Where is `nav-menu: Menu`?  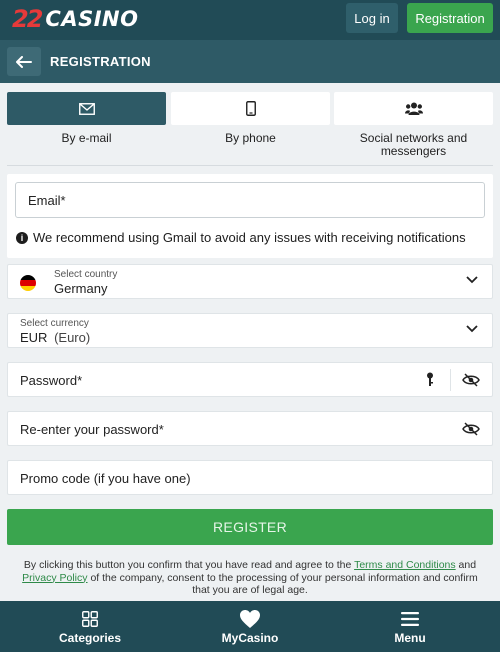 nav-menu: Menu is located at coordinates (410, 626).